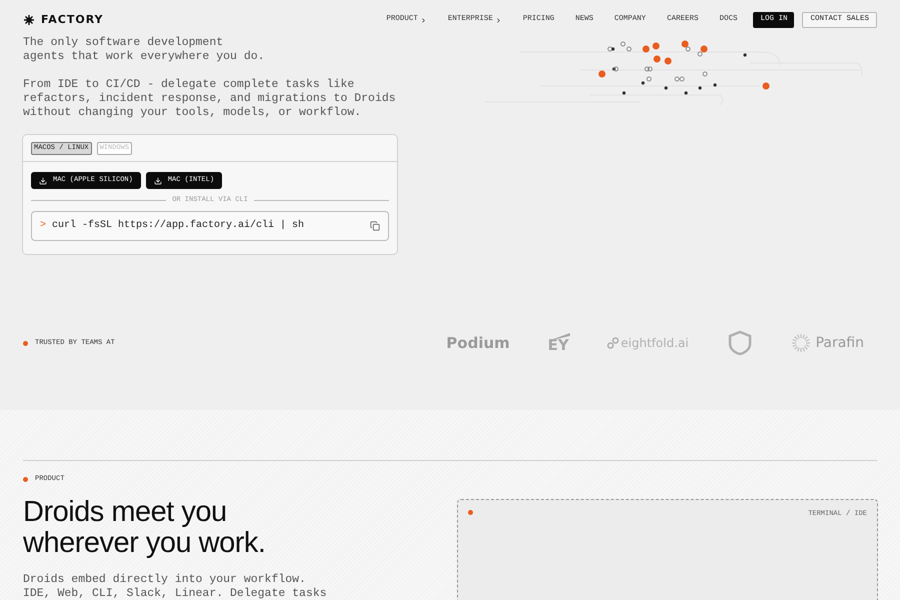 The height and width of the screenshot is (600, 900). What do you see at coordinates (72, 20) in the screenshot?
I see `brand-name: FACTORY` at bounding box center [72, 20].